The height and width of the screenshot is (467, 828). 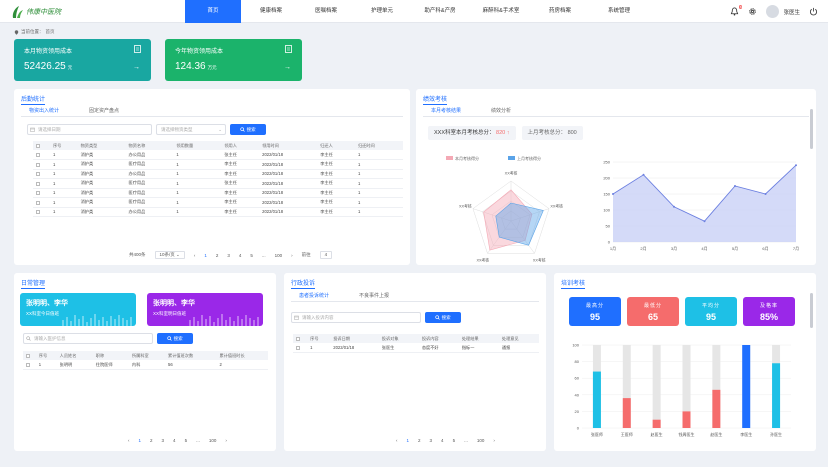 I want to click on table-row: 1 张明明 住院医师 内科 56 2, so click(x=145, y=365).